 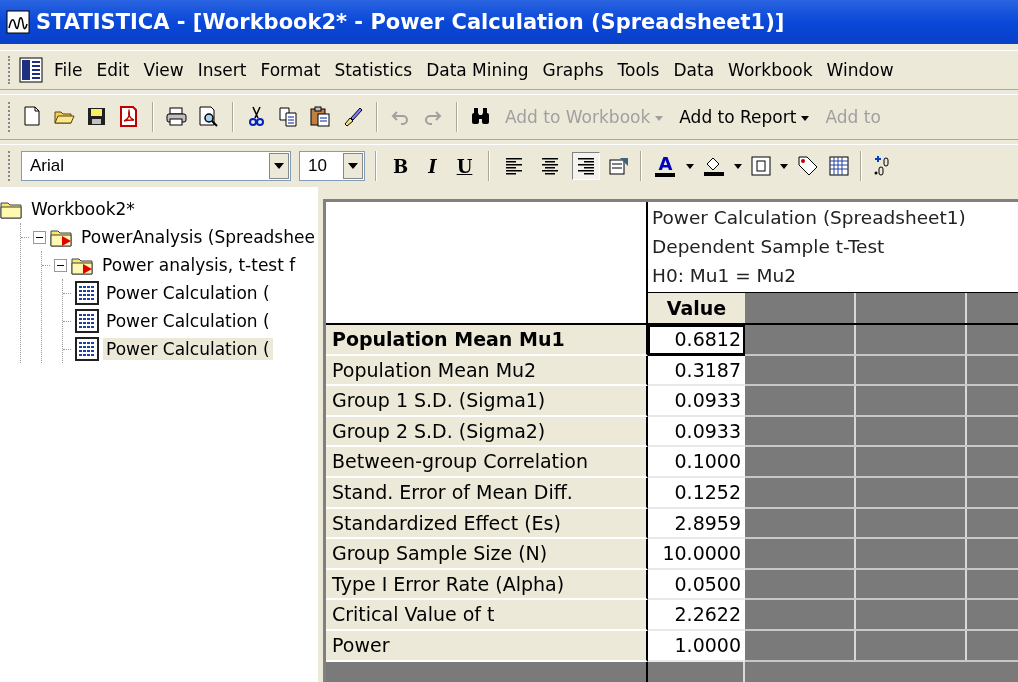 I want to click on table-cell: 0.1000, so click(x=696, y=462).